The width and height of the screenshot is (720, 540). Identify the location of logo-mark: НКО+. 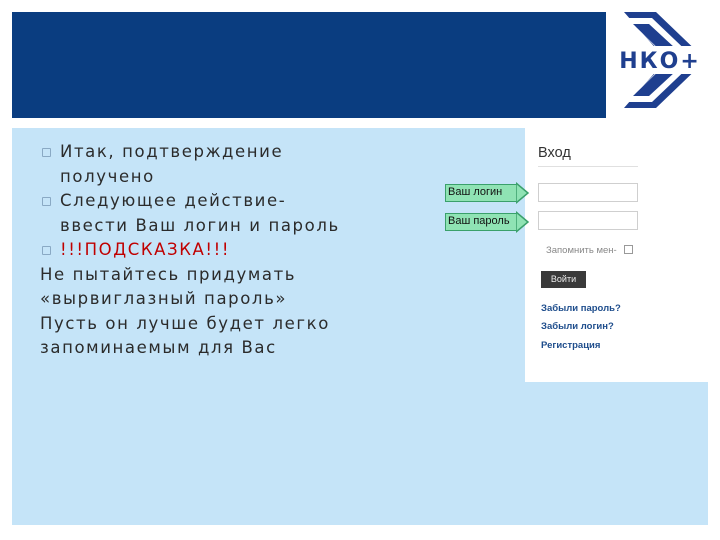
(660, 60).